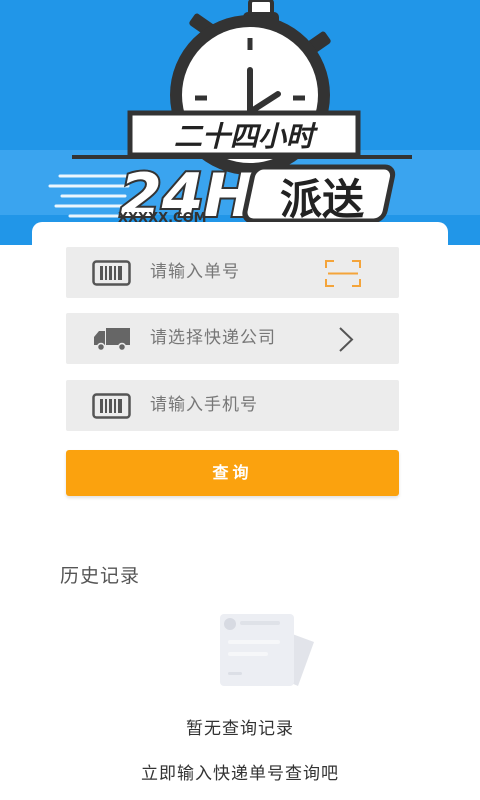 The width and height of the screenshot is (480, 800). I want to click on scan-icon, so click(343, 273).